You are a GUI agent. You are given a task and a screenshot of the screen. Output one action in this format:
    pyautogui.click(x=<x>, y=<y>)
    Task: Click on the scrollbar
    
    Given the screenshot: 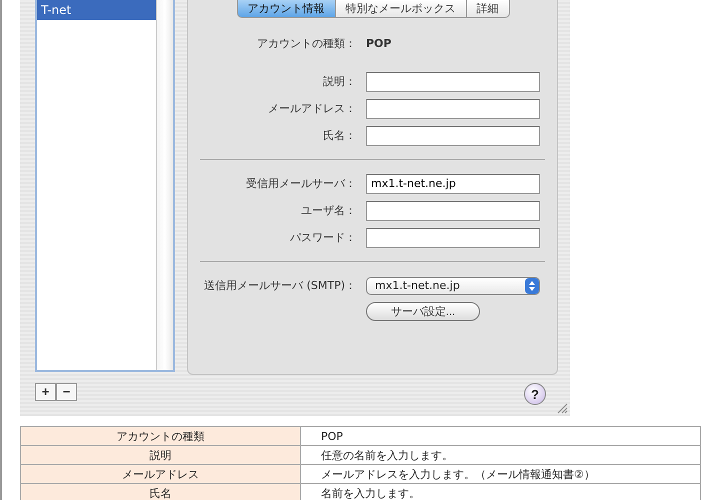 What is the action you would take?
    pyautogui.click(x=164, y=185)
    